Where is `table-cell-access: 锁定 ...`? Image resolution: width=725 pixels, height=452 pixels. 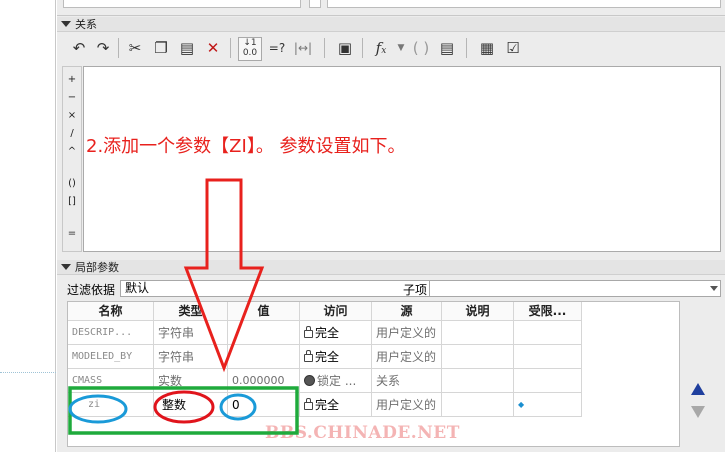 table-cell-access: 锁定 ... is located at coordinates (336, 381).